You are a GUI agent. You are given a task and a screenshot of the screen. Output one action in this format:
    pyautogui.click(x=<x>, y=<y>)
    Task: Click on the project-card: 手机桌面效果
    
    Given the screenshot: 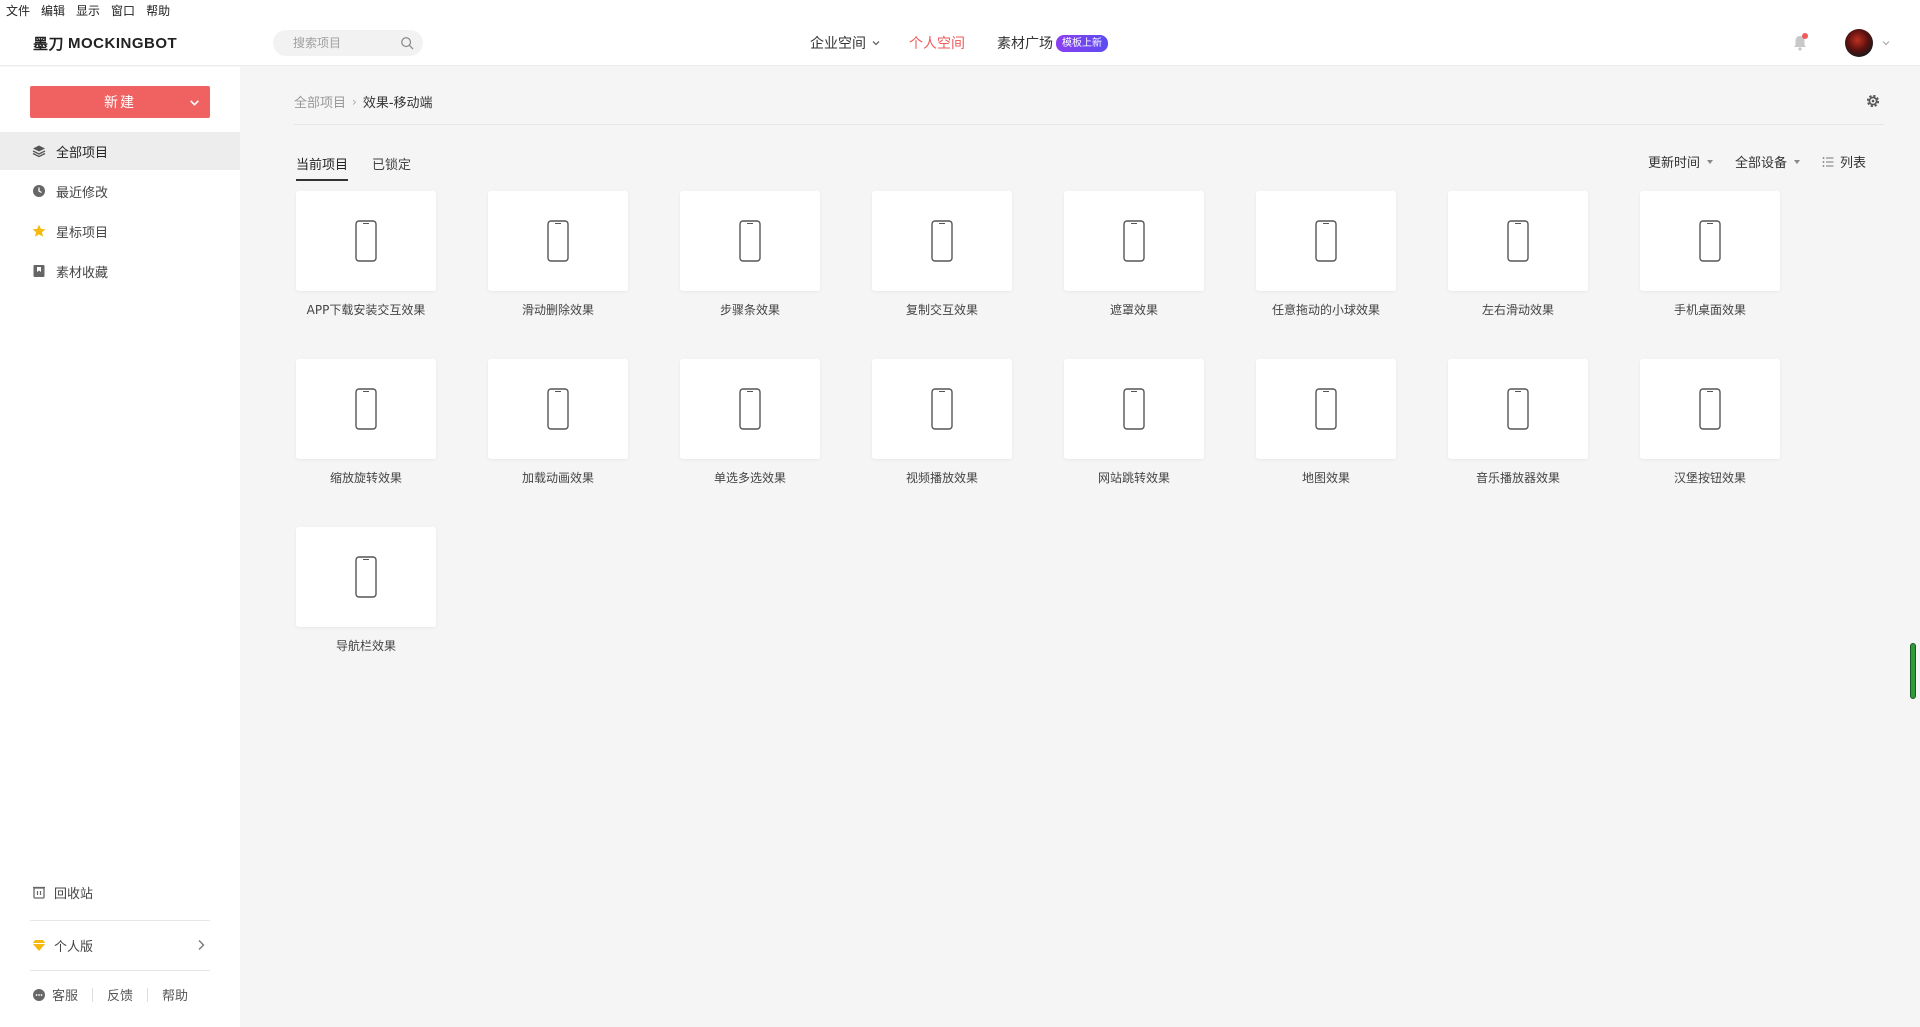 What is the action you would take?
    pyautogui.click(x=1710, y=254)
    